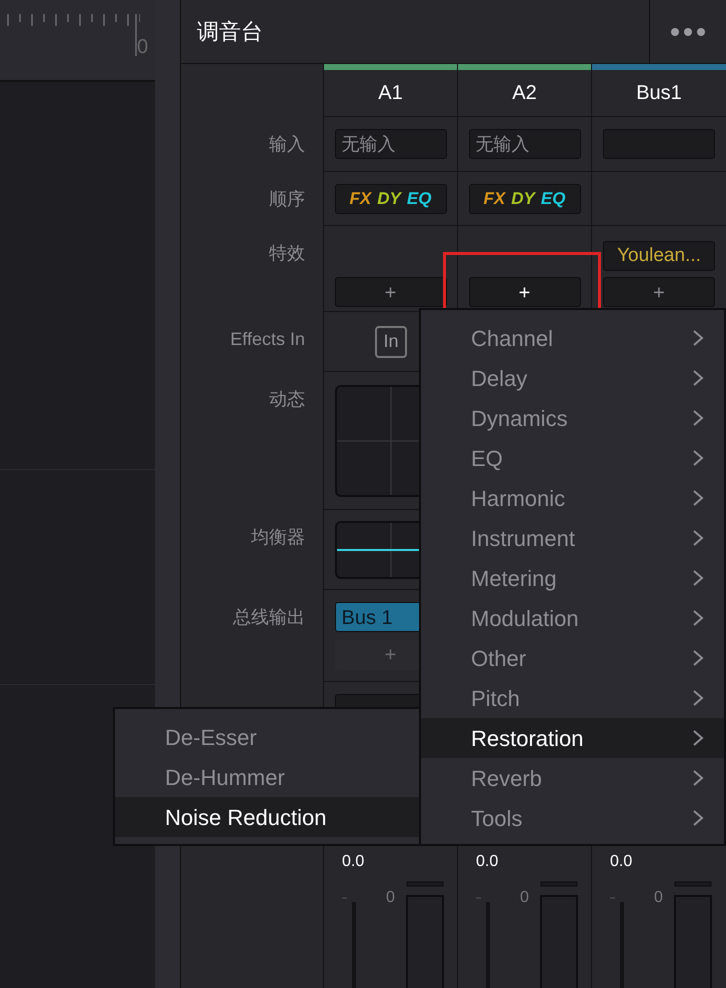  Describe the element at coordinates (524, 93) in the screenshot. I see `channel-name: A2` at that location.